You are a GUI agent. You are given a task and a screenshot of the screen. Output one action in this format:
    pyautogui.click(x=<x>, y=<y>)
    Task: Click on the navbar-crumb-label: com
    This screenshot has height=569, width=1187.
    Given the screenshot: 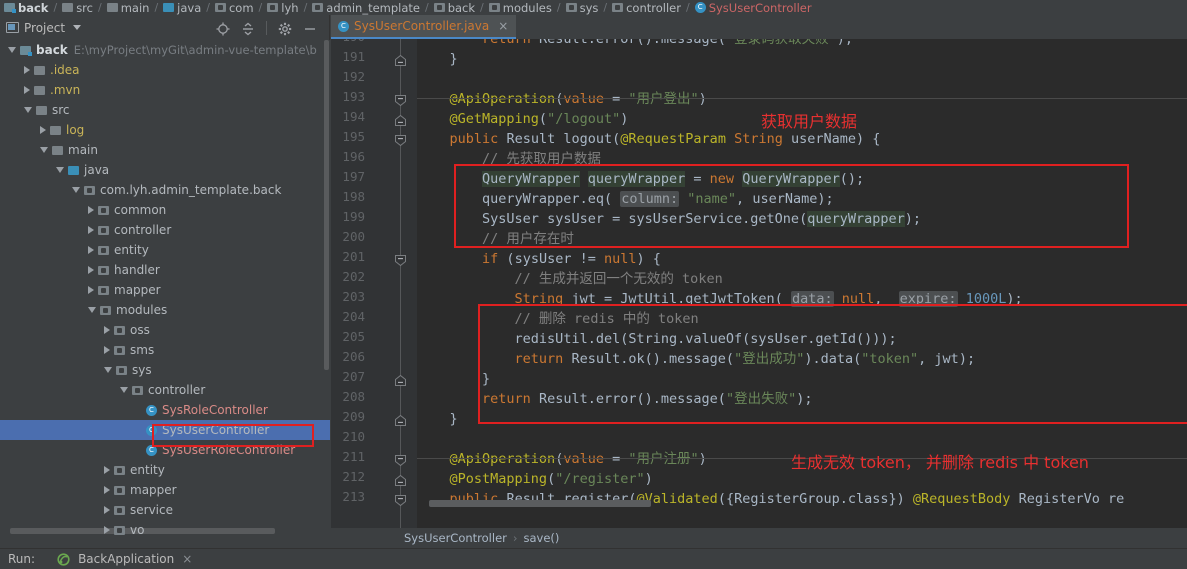 What is the action you would take?
    pyautogui.click(x=241, y=7)
    